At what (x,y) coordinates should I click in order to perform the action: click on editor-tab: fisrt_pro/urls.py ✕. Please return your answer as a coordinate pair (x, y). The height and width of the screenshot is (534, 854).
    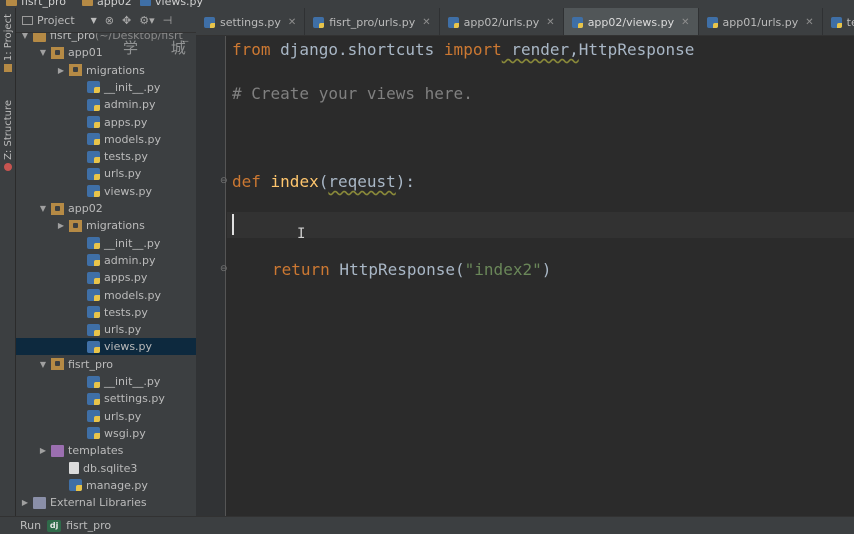
    Looking at the image, I should click on (372, 21).